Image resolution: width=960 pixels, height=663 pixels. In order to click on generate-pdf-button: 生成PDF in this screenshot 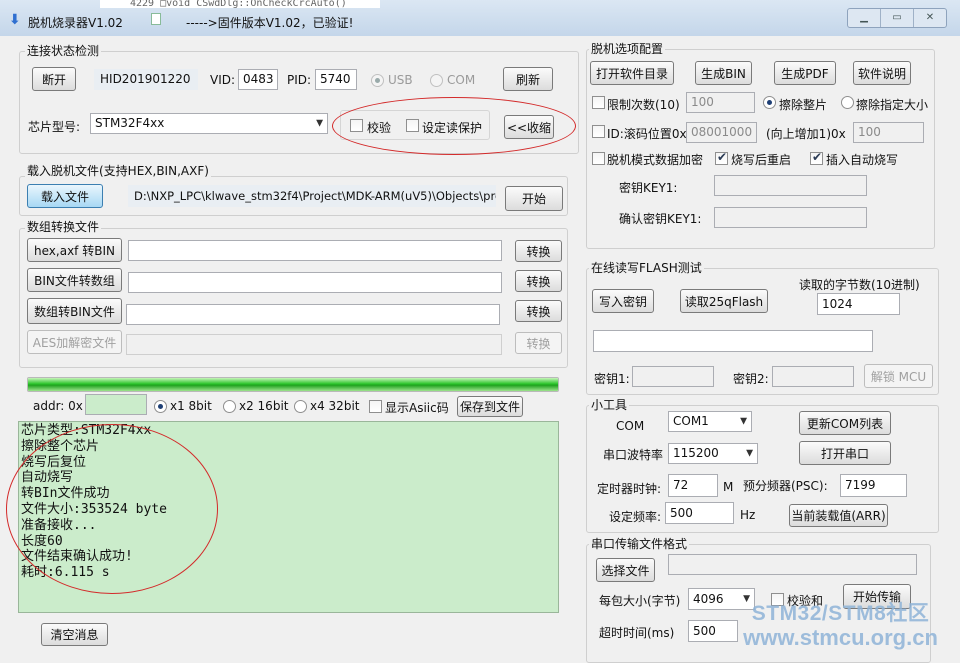, I will do `click(805, 73)`.